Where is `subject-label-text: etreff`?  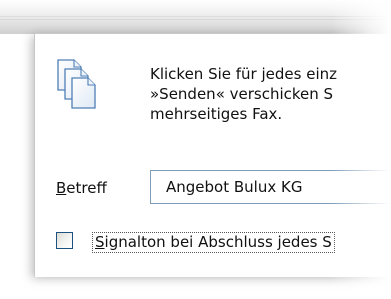
subject-label-text: etreff is located at coordinates (86, 188).